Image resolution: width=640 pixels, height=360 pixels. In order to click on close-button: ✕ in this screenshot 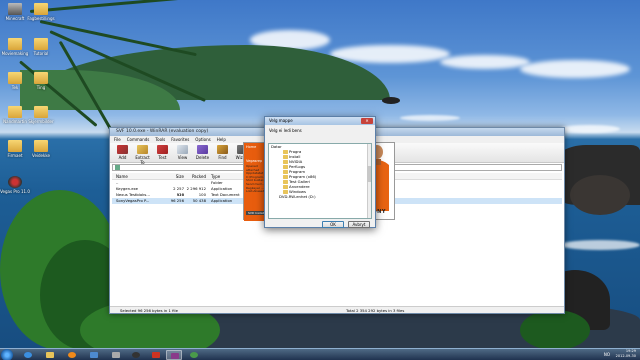, I will do `click(367, 121)`.